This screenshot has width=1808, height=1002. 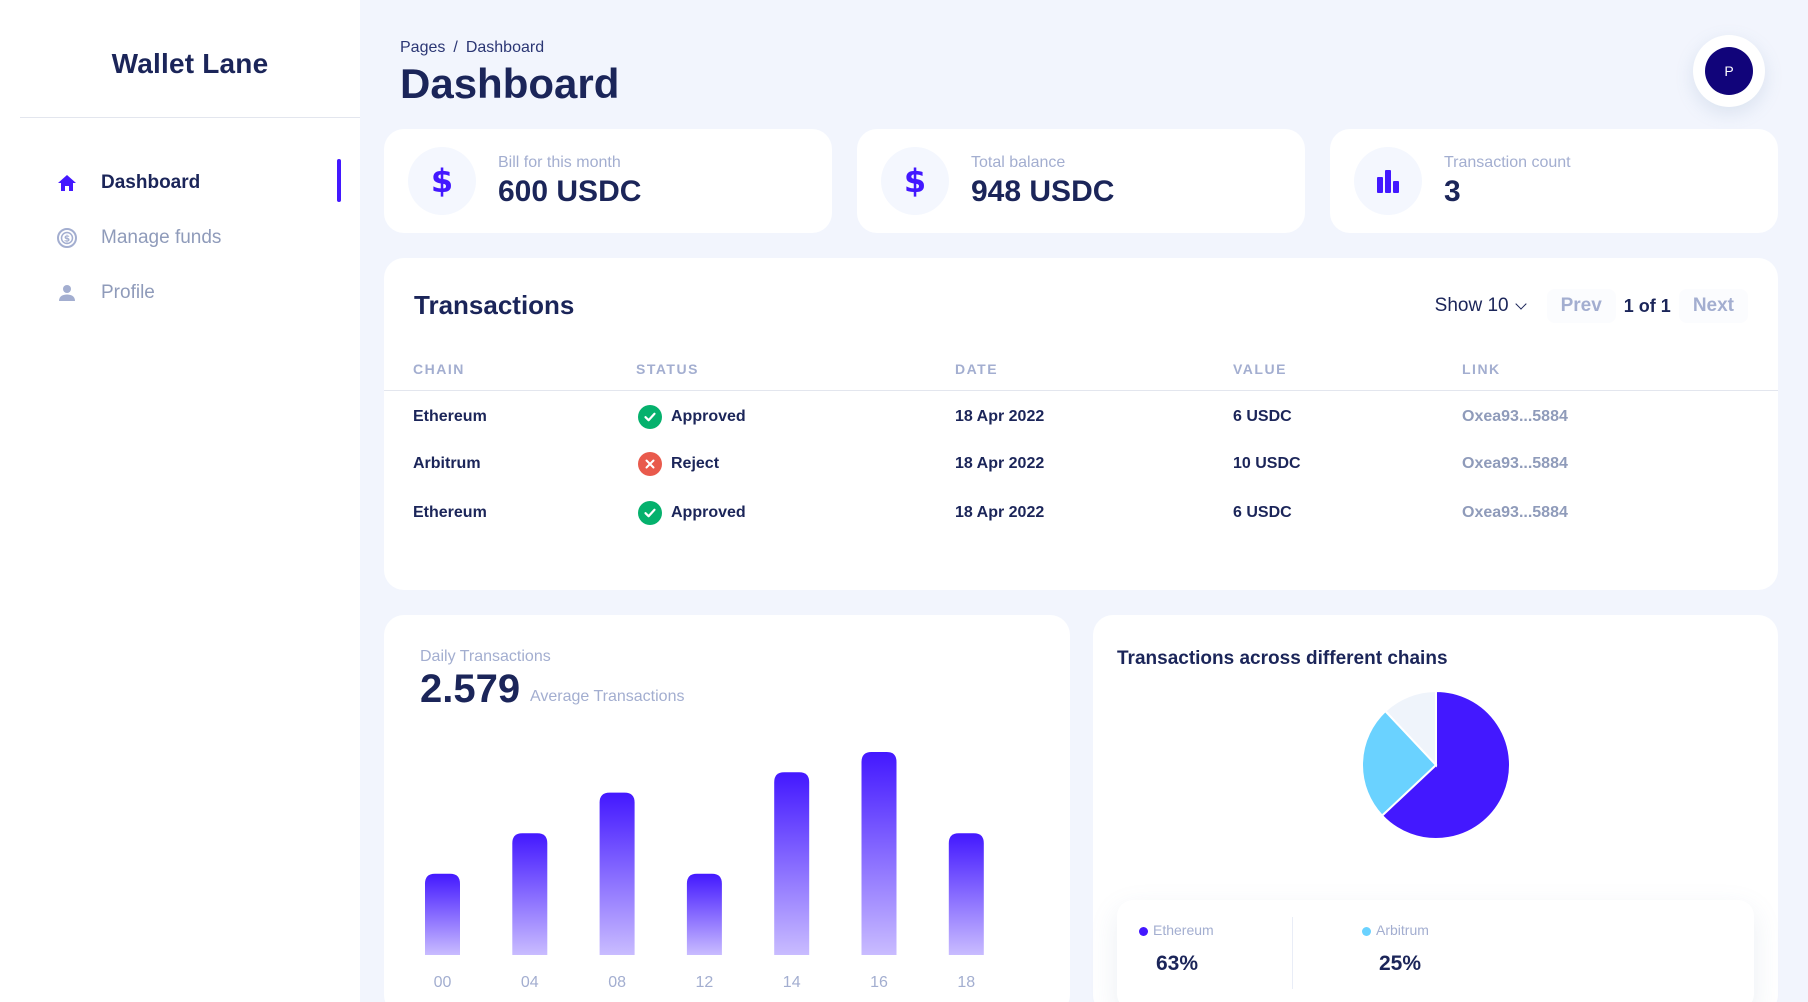 What do you see at coordinates (792, 982) in the screenshot?
I see `x-tick-label: 14` at bounding box center [792, 982].